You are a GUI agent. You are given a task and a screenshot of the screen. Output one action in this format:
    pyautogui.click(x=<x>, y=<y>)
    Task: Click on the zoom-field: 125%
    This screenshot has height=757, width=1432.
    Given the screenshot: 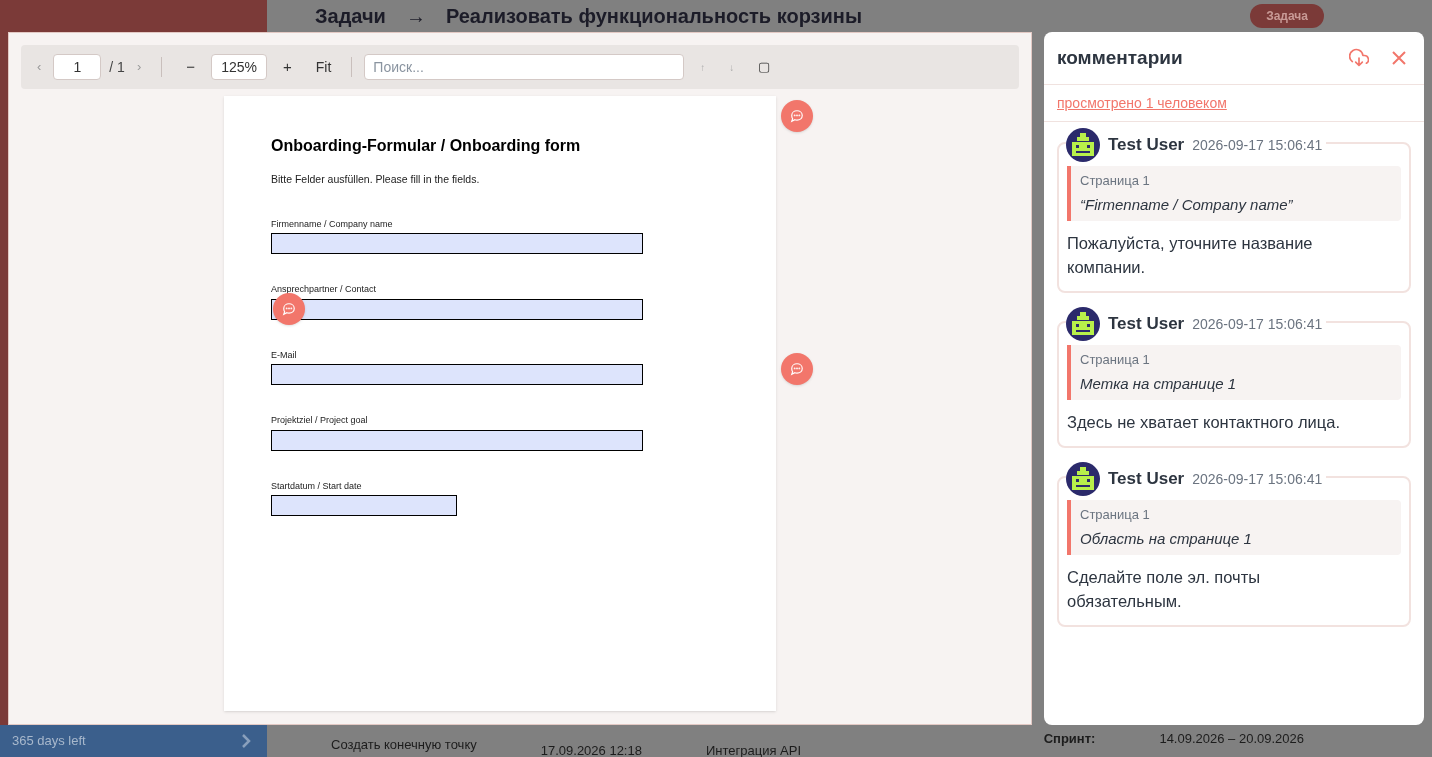 What is the action you would take?
    pyautogui.click(x=239, y=67)
    